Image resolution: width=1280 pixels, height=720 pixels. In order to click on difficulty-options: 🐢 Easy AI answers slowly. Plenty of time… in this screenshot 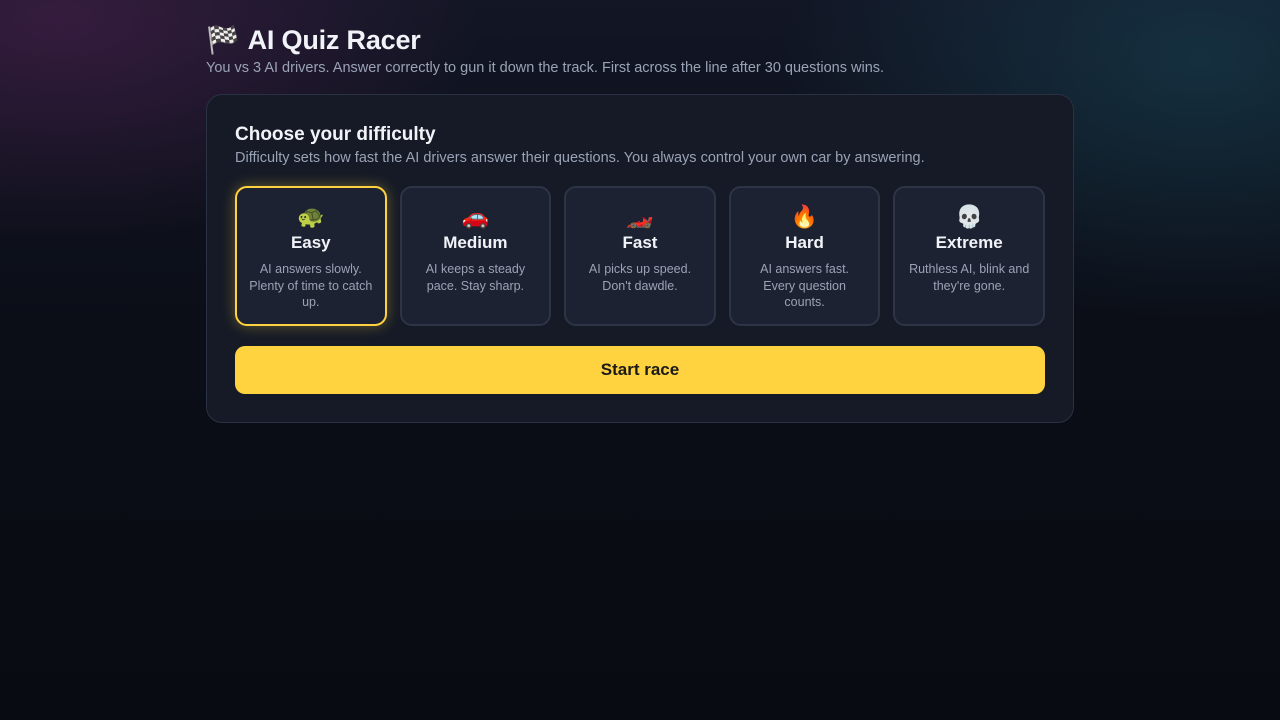, I will do `click(640, 256)`.